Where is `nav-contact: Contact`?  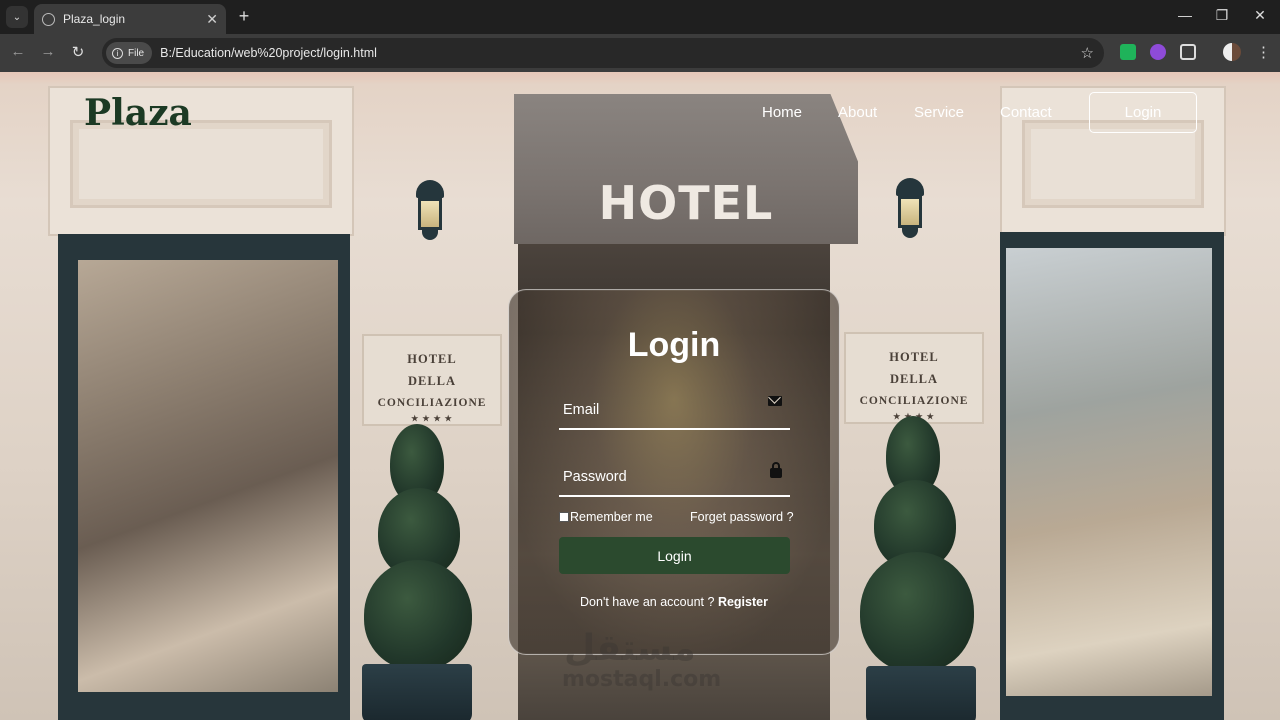 nav-contact: Contact is located at coordinates (1026, 112).